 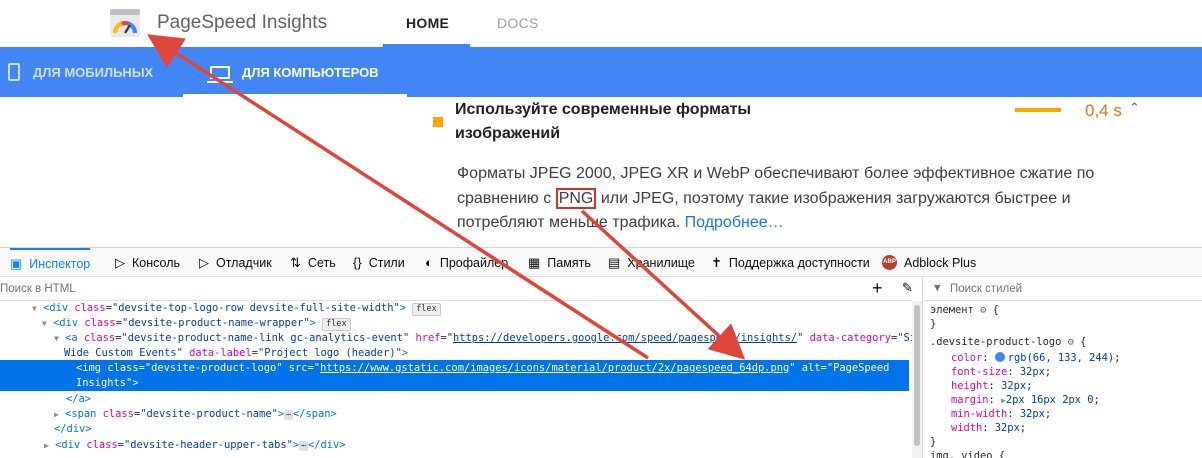 What do you see at coordinates (93, 72) in the screenshot?
I see `tab-mobile-label: ДЛЯ МОБИЛЬНЫХ` at bounding box center [93, 72].